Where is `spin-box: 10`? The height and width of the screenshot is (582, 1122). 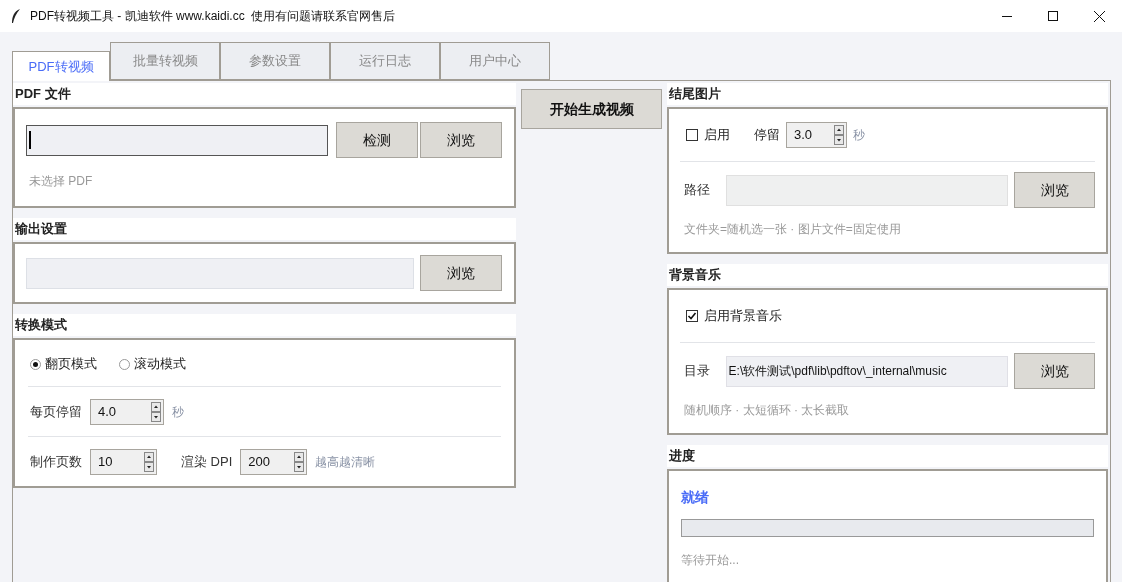
spin-box: 10 is located at coordinates (123, 461).